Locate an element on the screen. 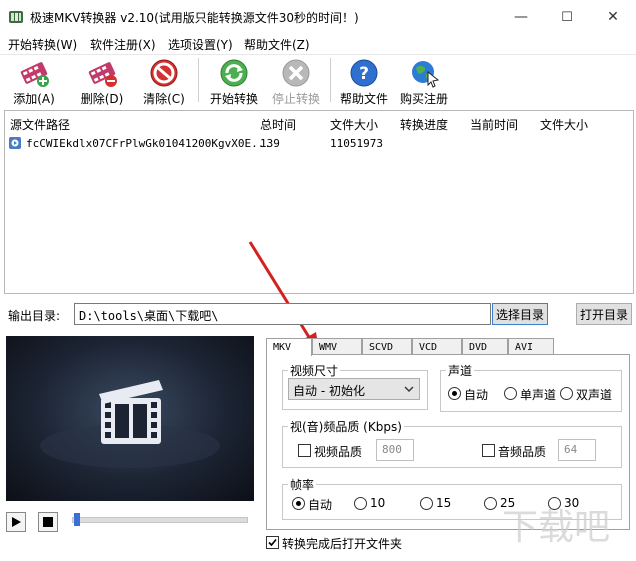 The height and width of the screenshot is (561, 636). film-clapper-icon is located at coordinates (130, 424).